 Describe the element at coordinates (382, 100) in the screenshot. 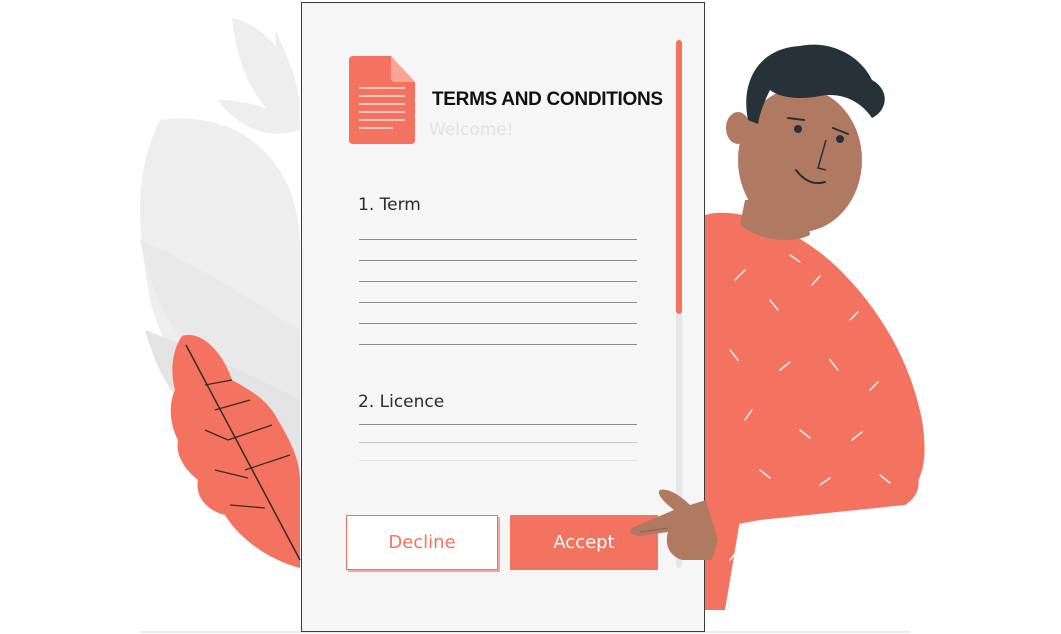

I see `document-icon` at that location.